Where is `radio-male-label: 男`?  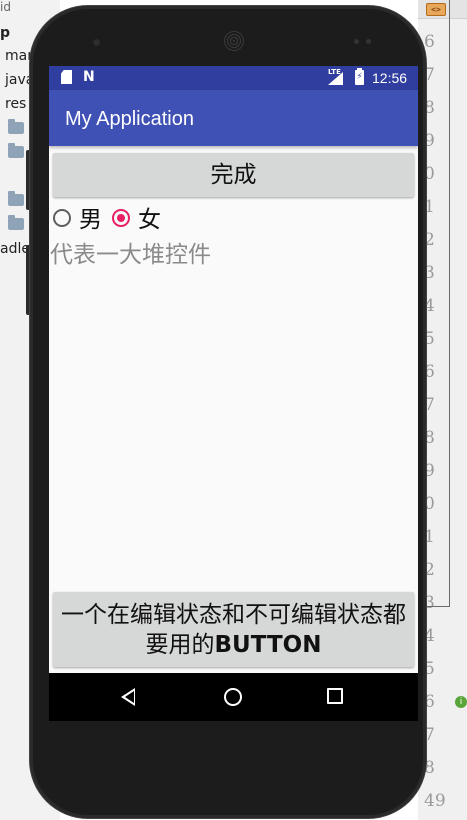
radio-male-label: 男 is located at coordinates (90, 220).